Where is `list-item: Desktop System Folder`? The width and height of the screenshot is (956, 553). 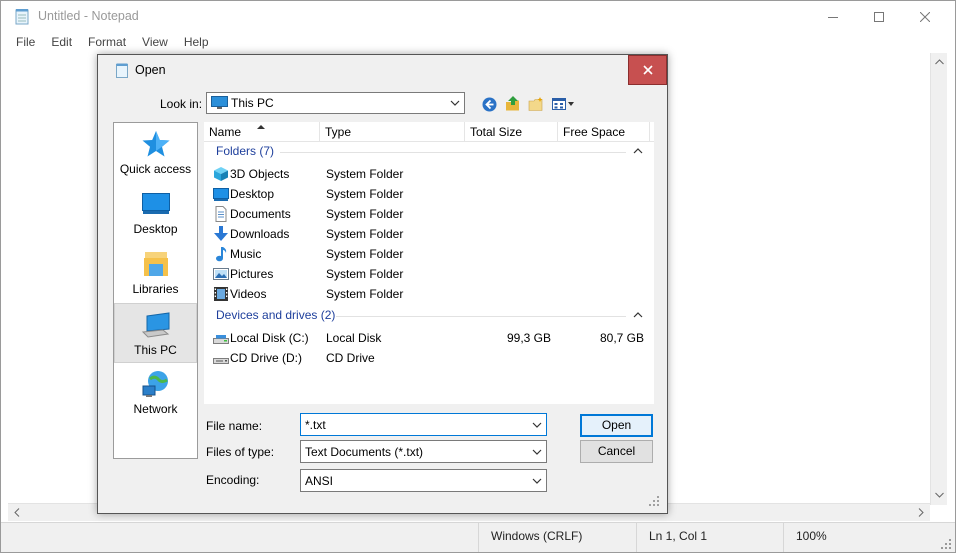 list-item: Desktop System Folder is located at coordinates (429, 194).